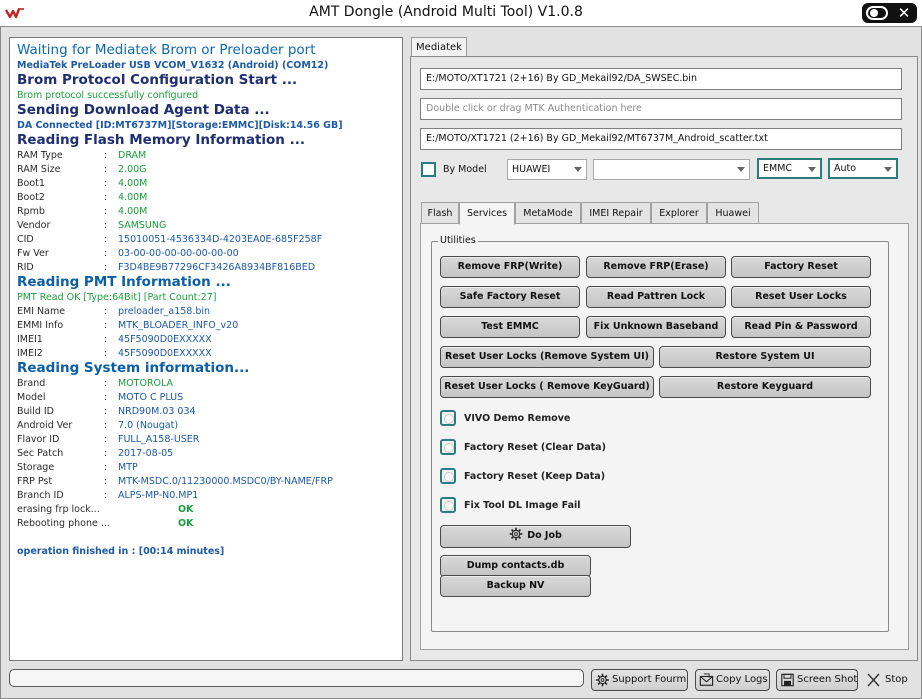  Describe the element at coordinates (765, 357) in the screenshot. I see `restore-system-ui-button: Restore System UI` at that location.